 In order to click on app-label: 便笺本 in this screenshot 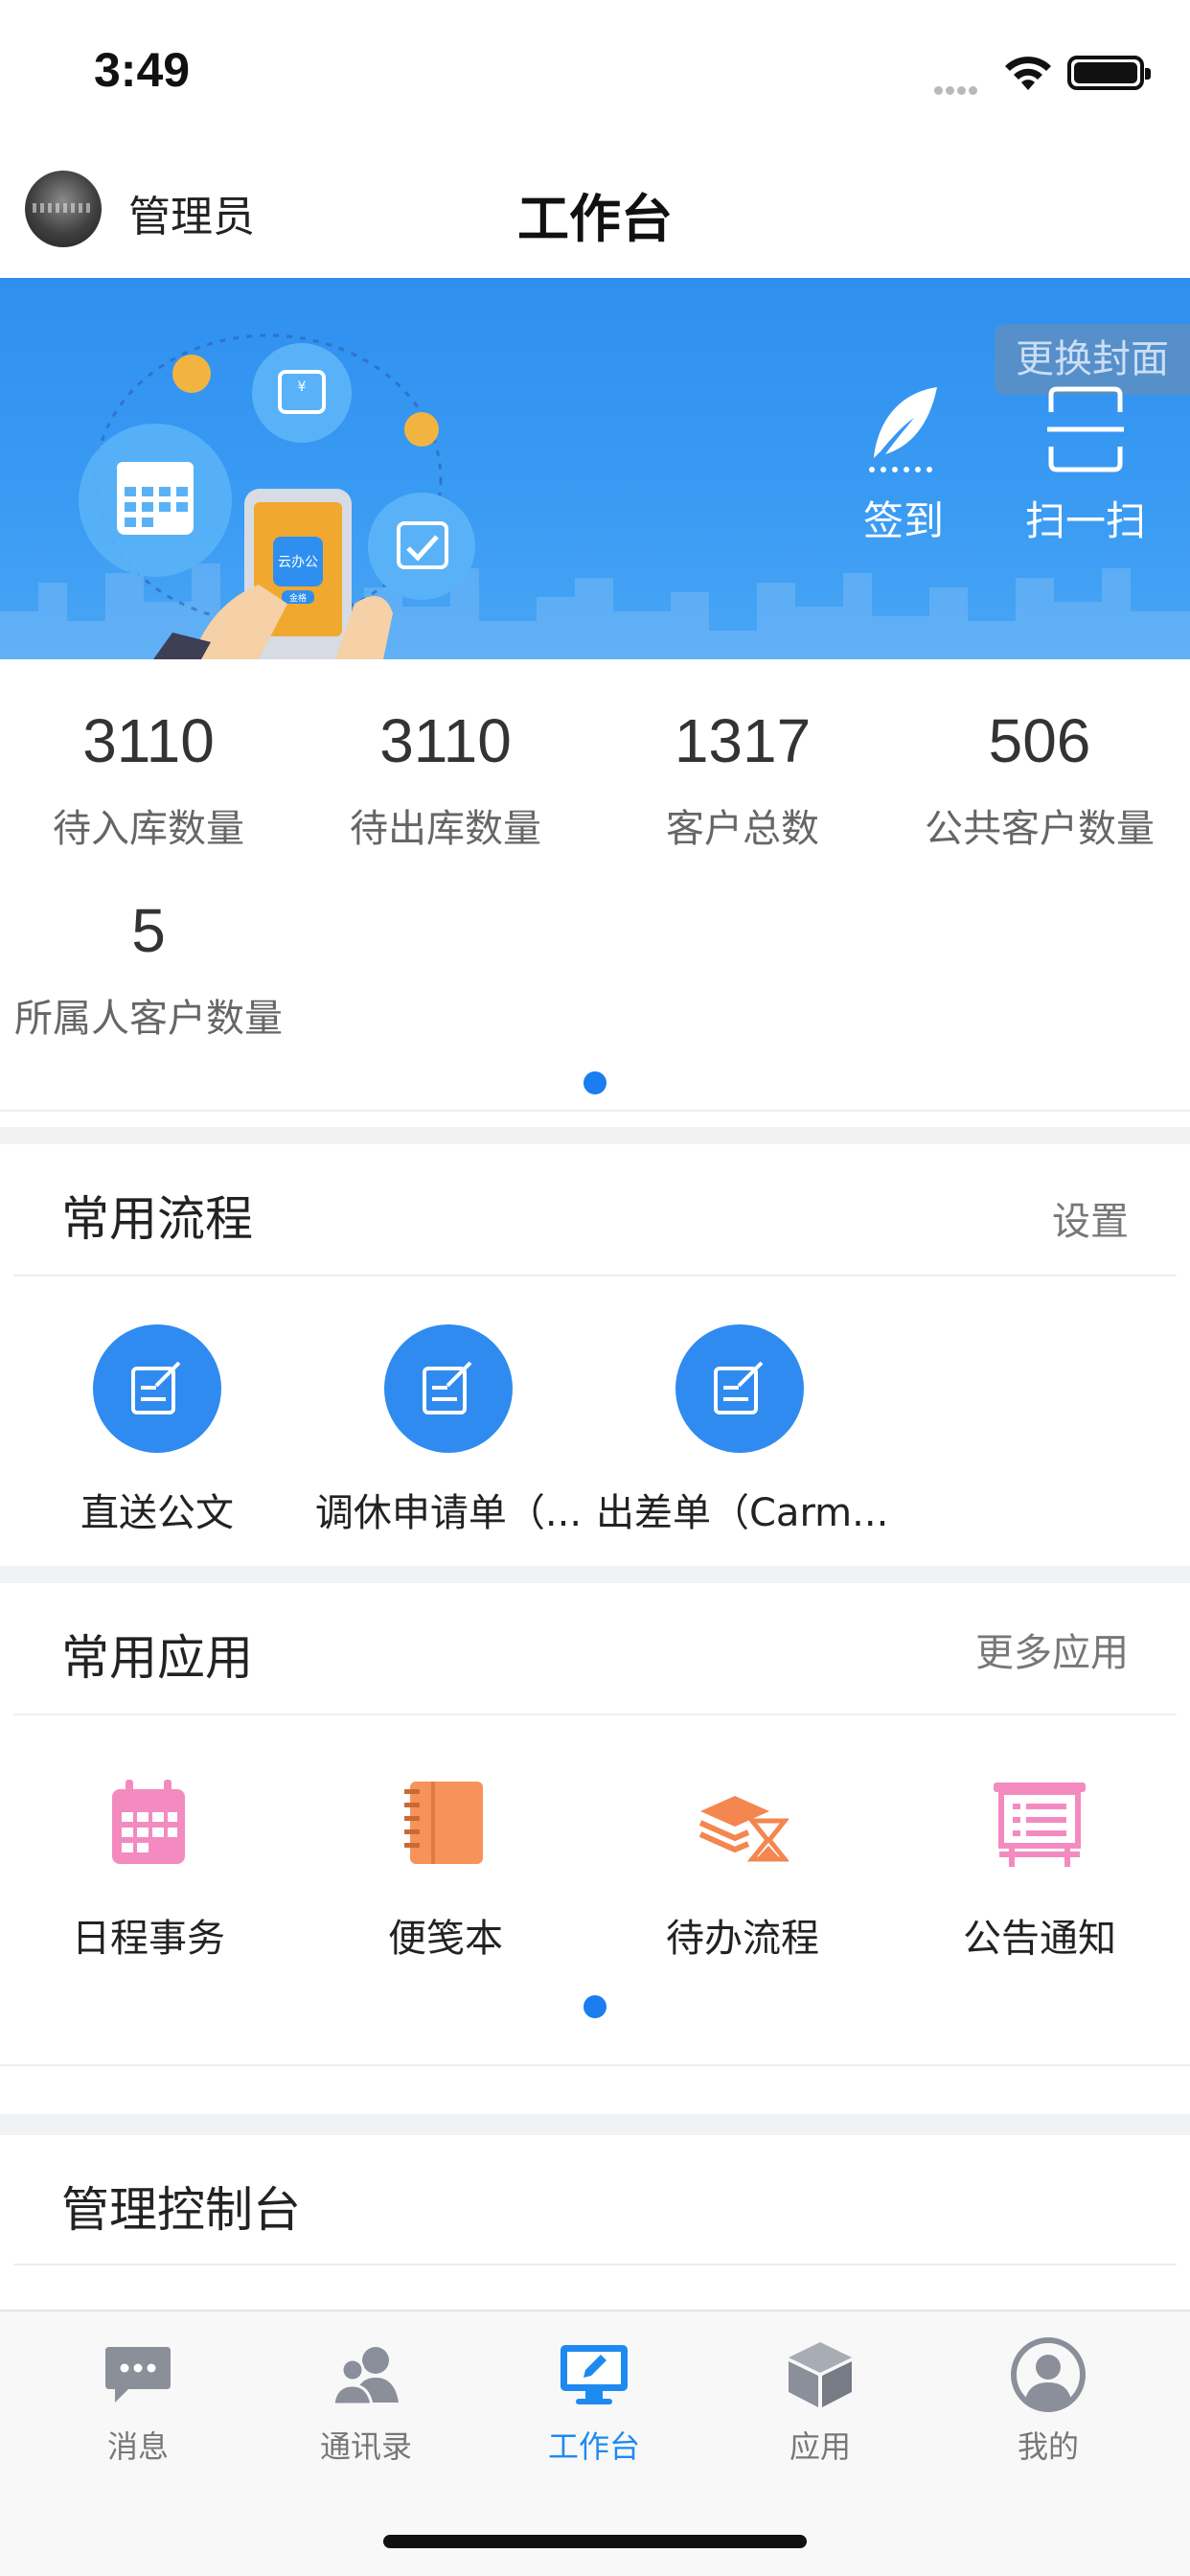, I will do `click(445, 1939)`.